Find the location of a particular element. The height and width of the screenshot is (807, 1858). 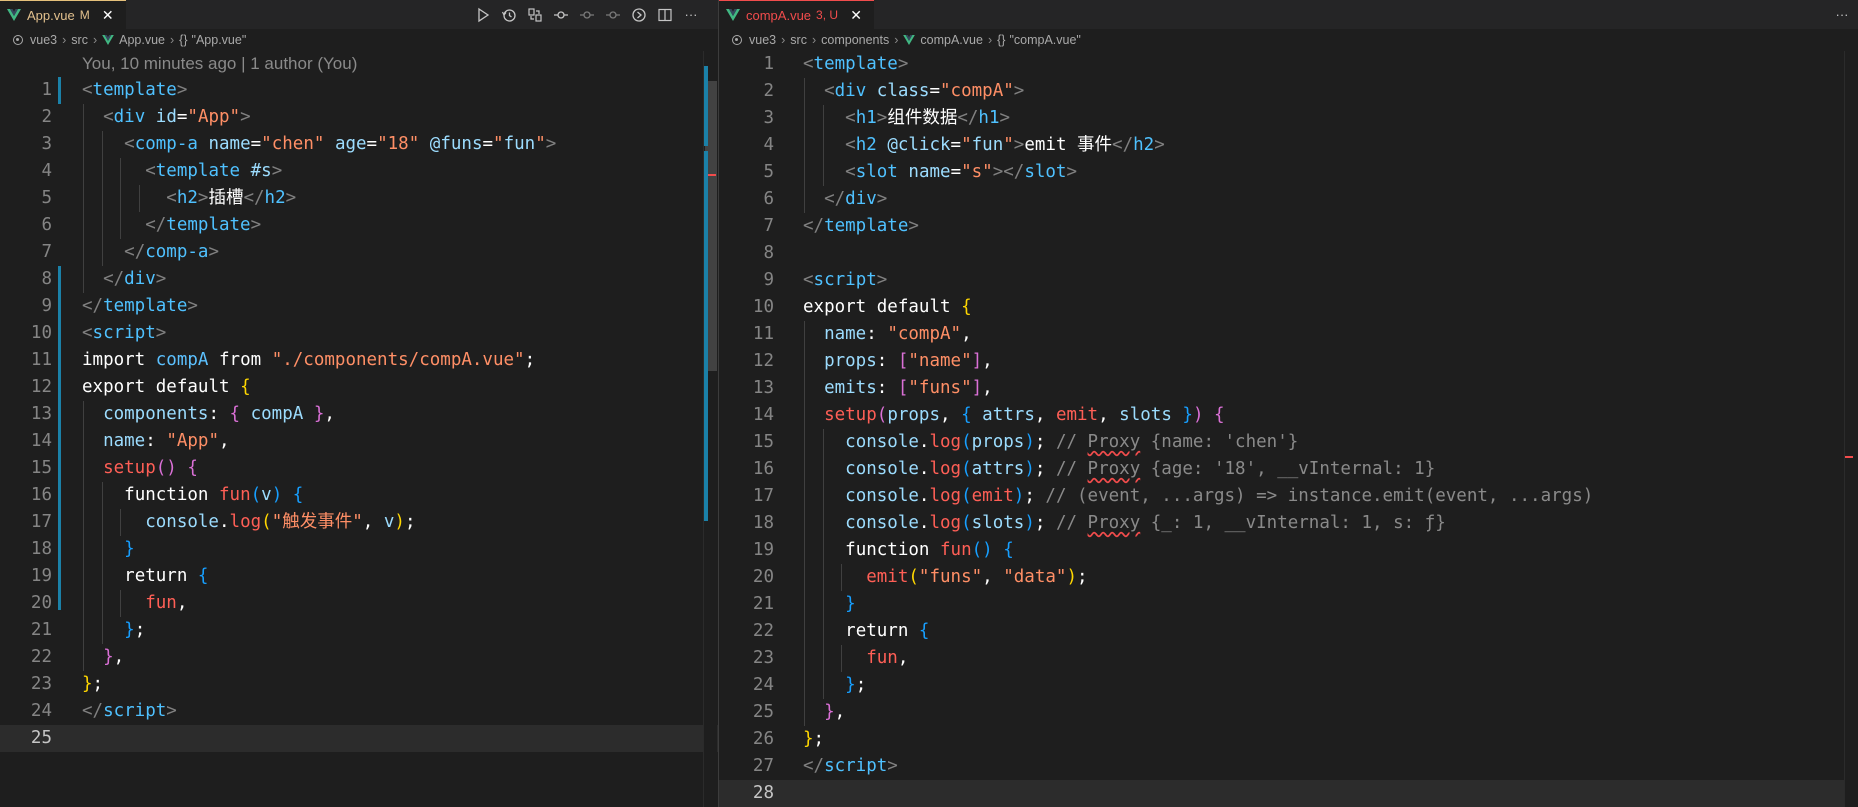

code-token: "18" is located at coordinates (398, 144).